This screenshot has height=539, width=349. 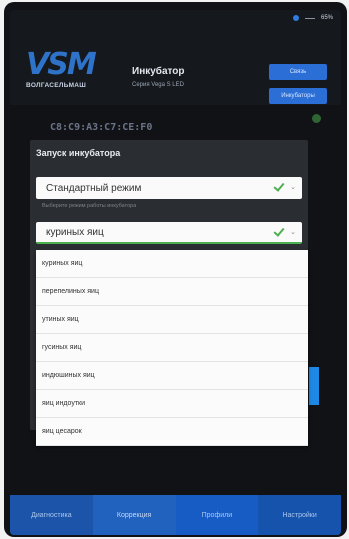 I want to click on dropdown-option: куриных яиц, so click(x=172, y=264).